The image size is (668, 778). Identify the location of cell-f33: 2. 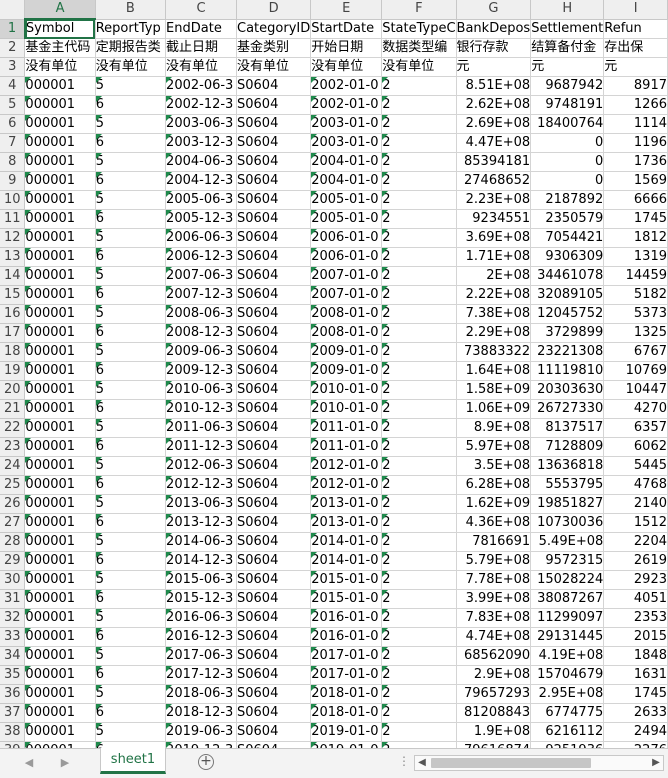
(419, 637).